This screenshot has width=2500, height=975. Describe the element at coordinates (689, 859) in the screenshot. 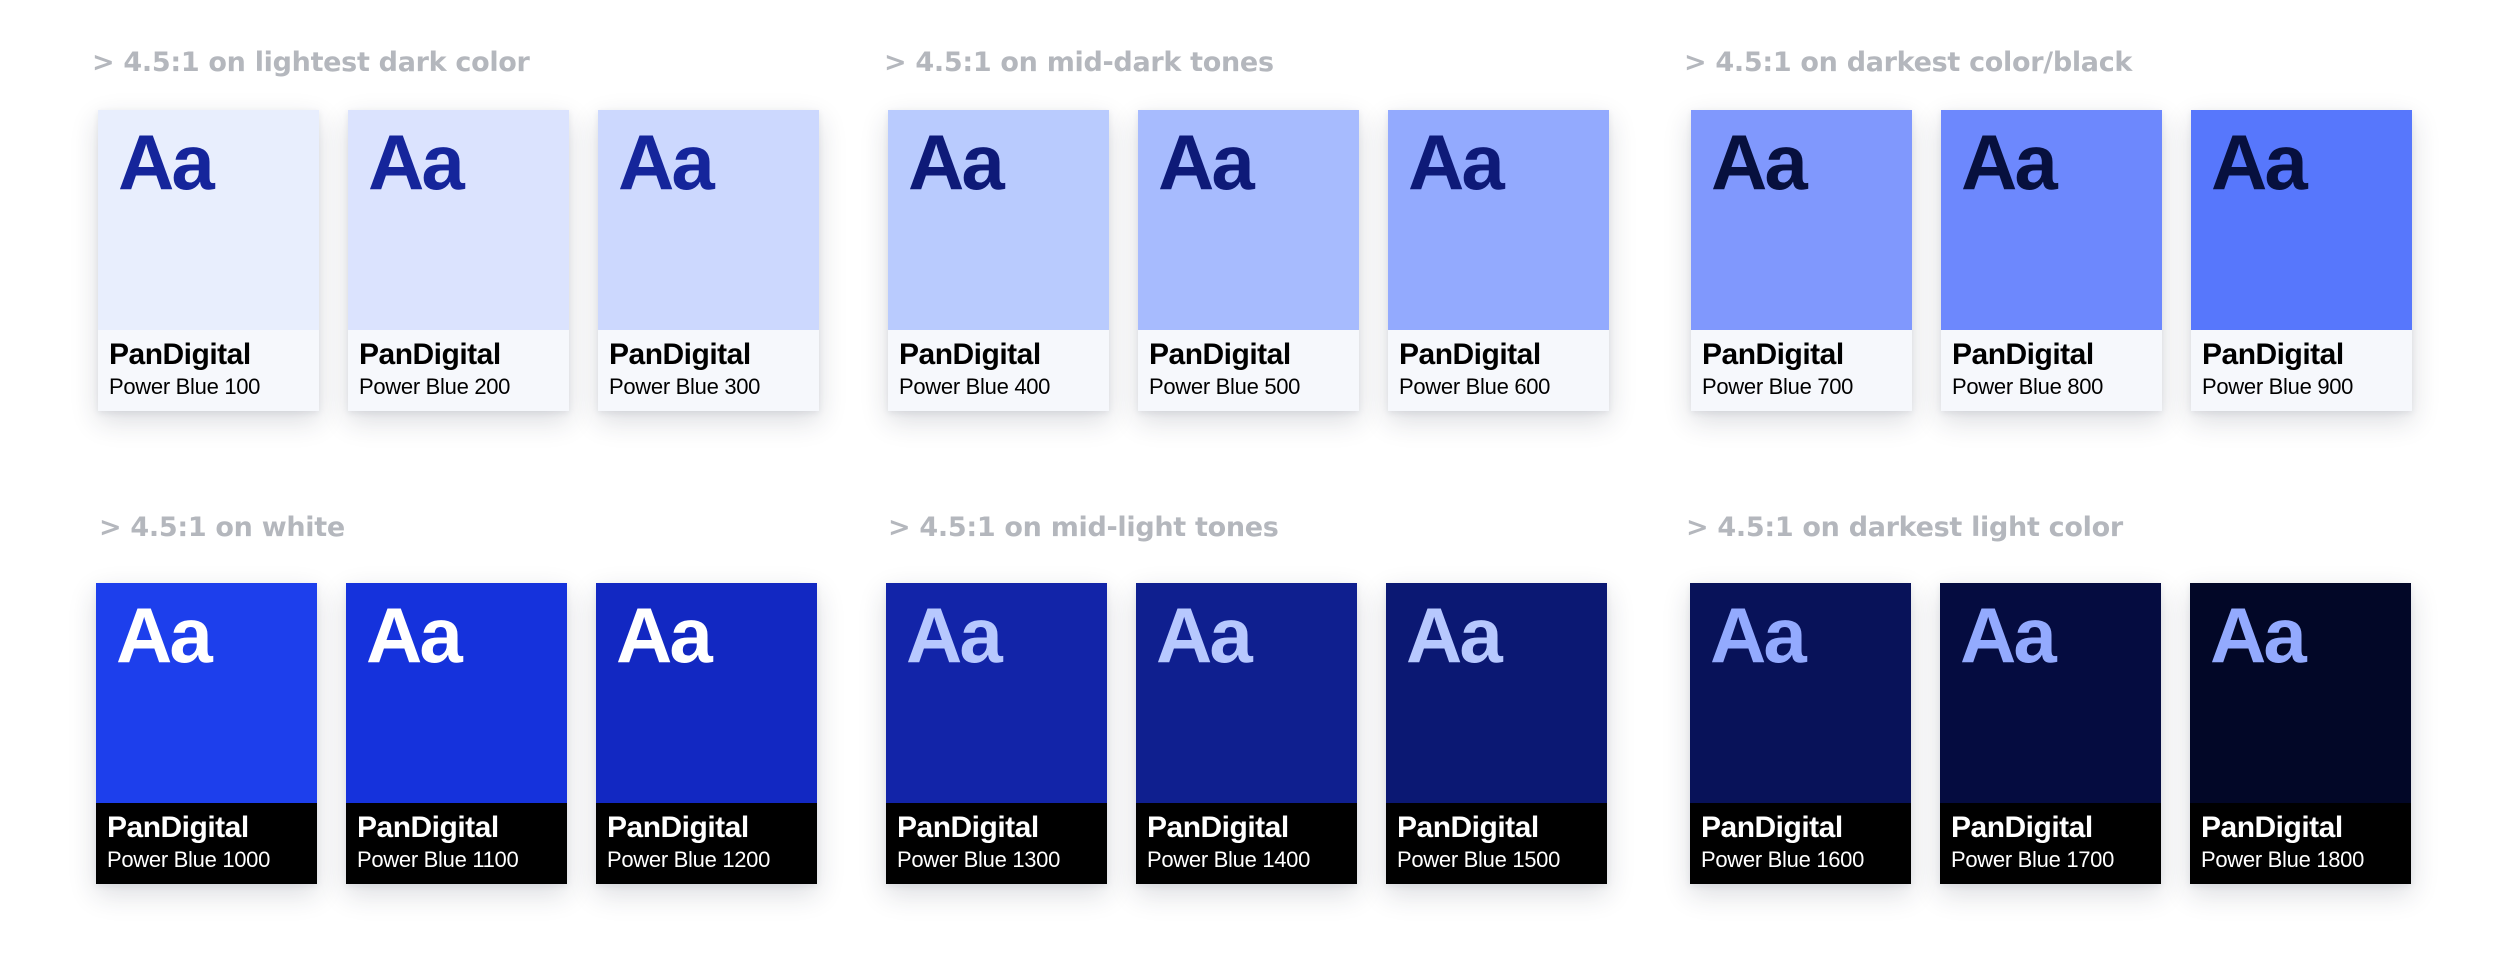

I see `color-name: Power Blue 1200` at that location.